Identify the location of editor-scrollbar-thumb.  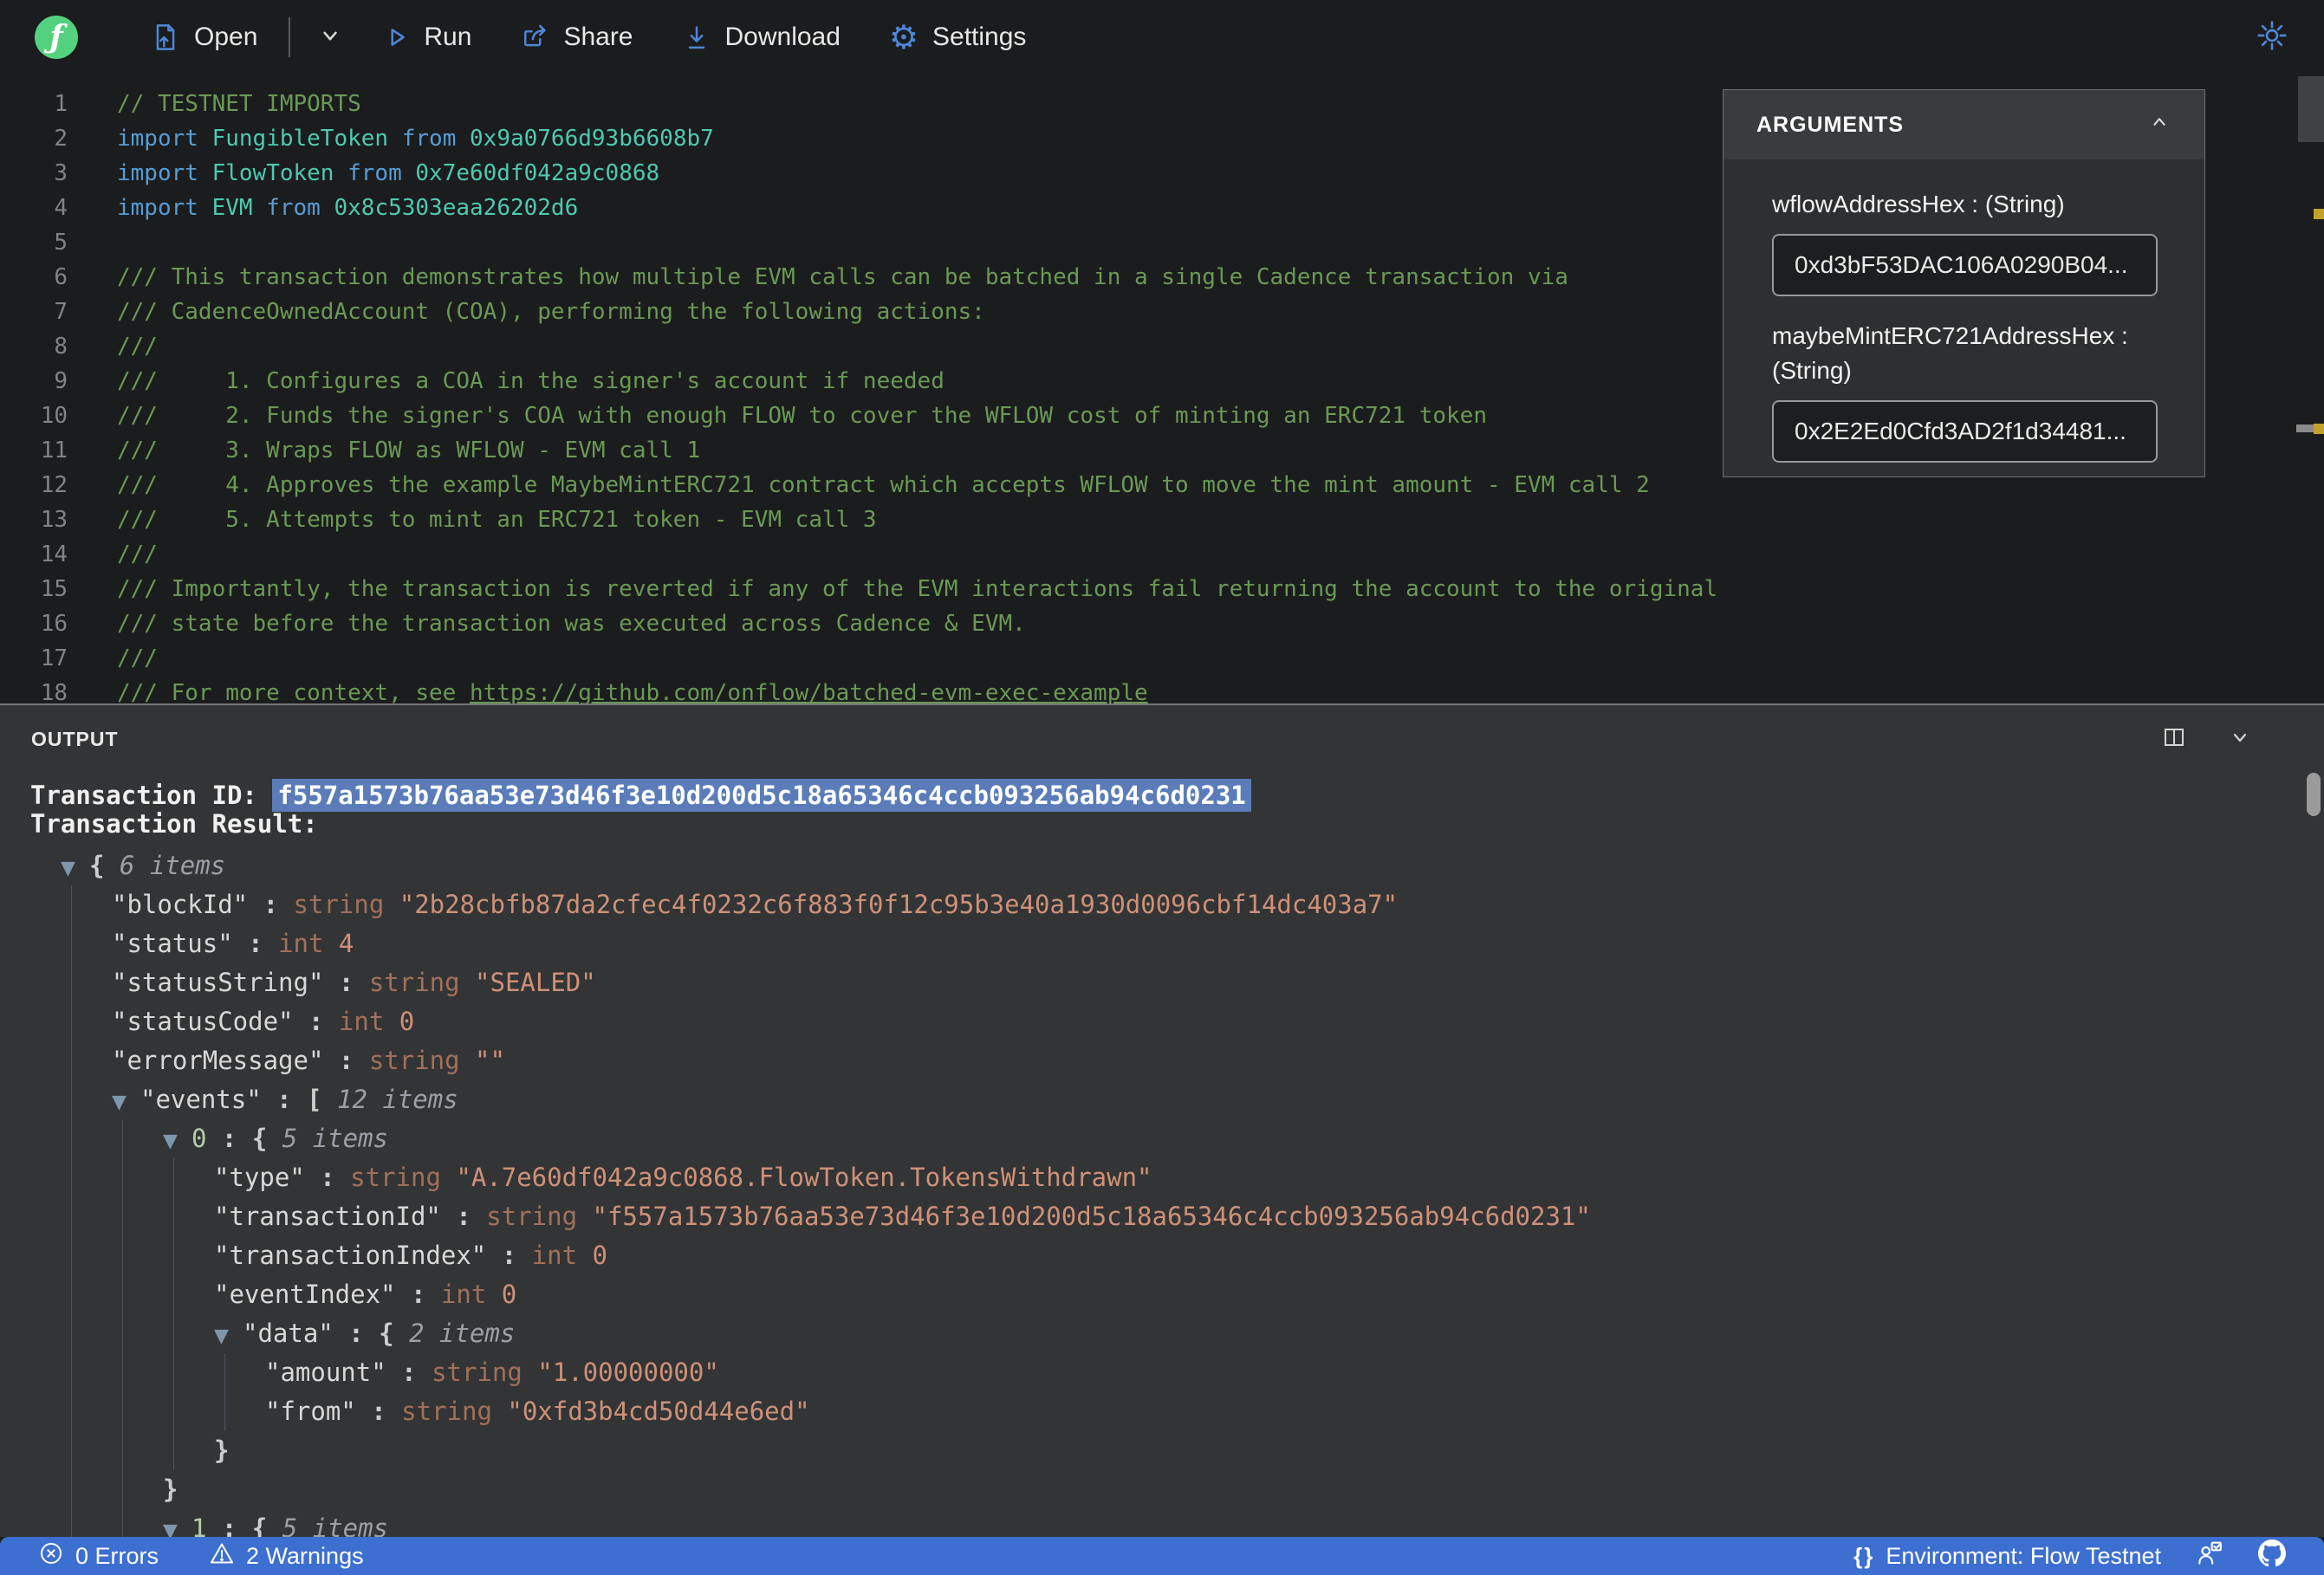
(2311, 109).